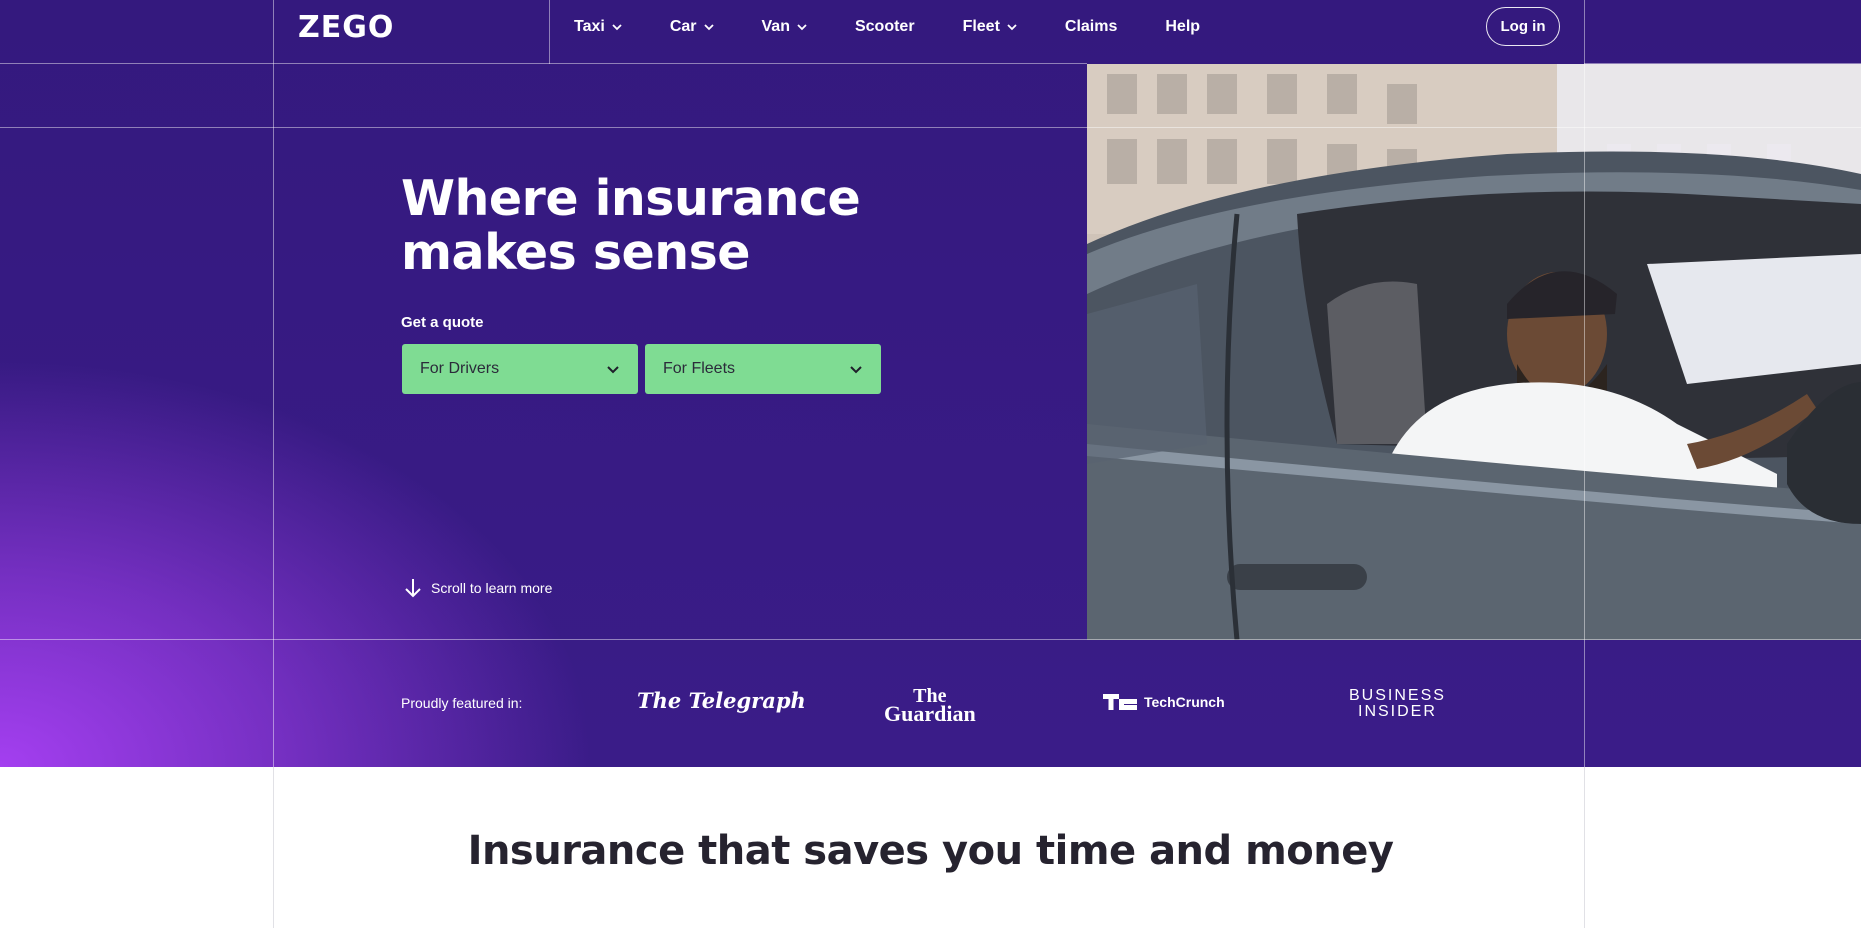 The height and width of the screenshot is (928, 1861). Describe the element at coordinates (721, 700) in the screenshot. I see `telegraph-logo: The Telegraph` at that location.